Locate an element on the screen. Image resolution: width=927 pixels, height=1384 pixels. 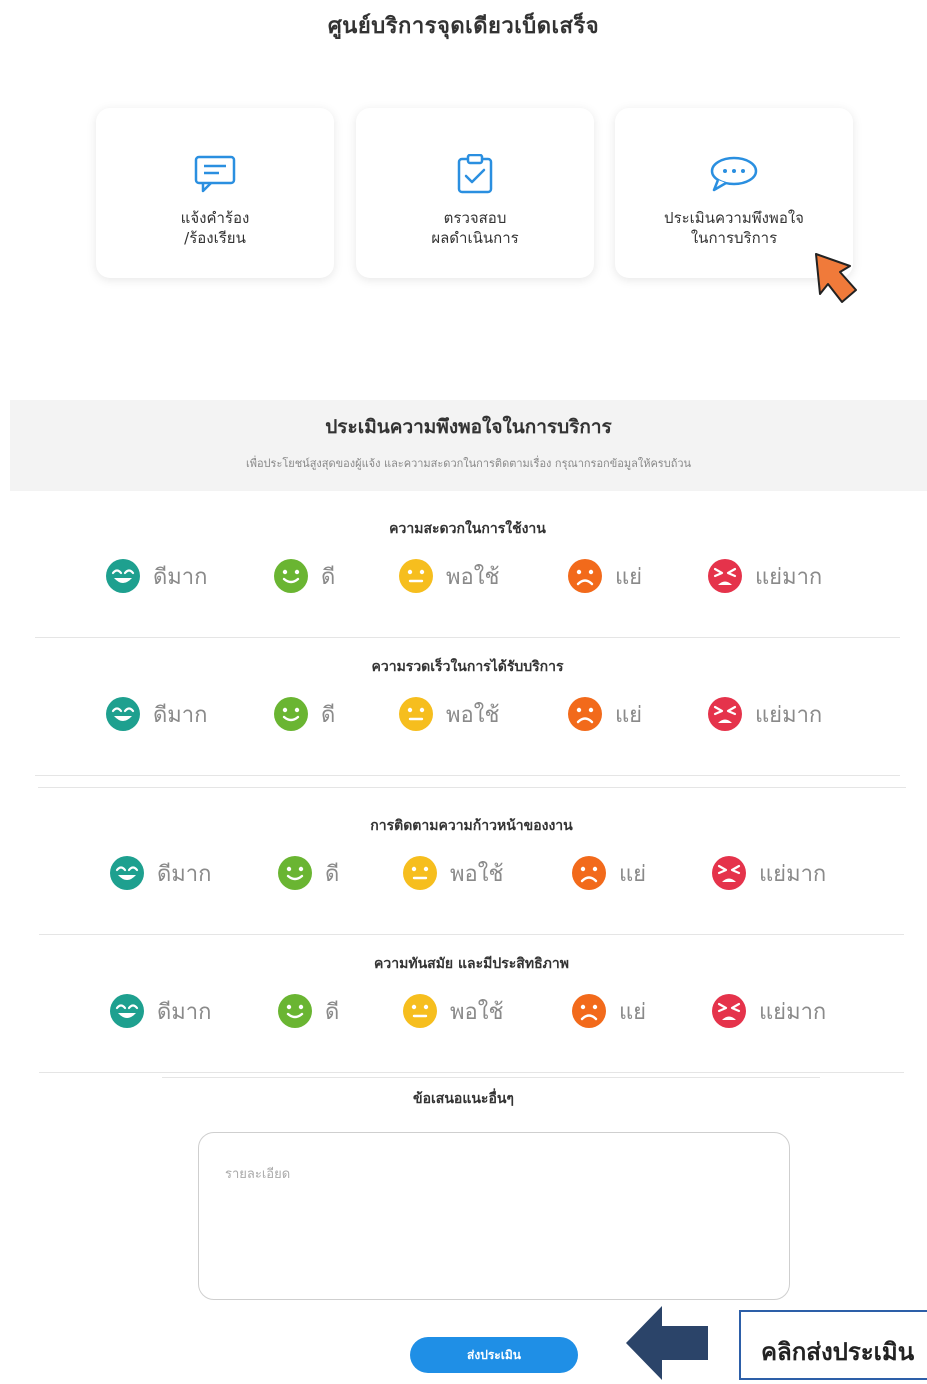
question-title: ความสะดวกในการใช้งาน is located at coordinates (467, 529).